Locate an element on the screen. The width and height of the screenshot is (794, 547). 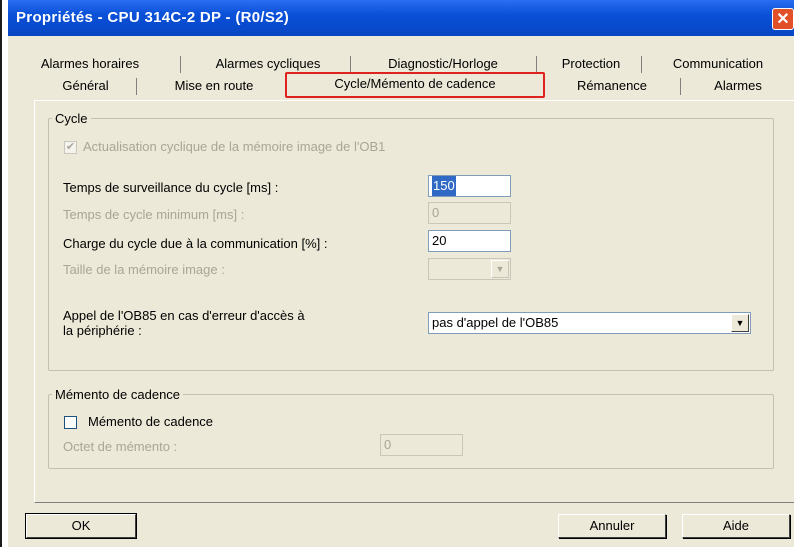
min-cycle-time-label: Temps de cycle minimum [ms] : is located at coordinates (154, 214).